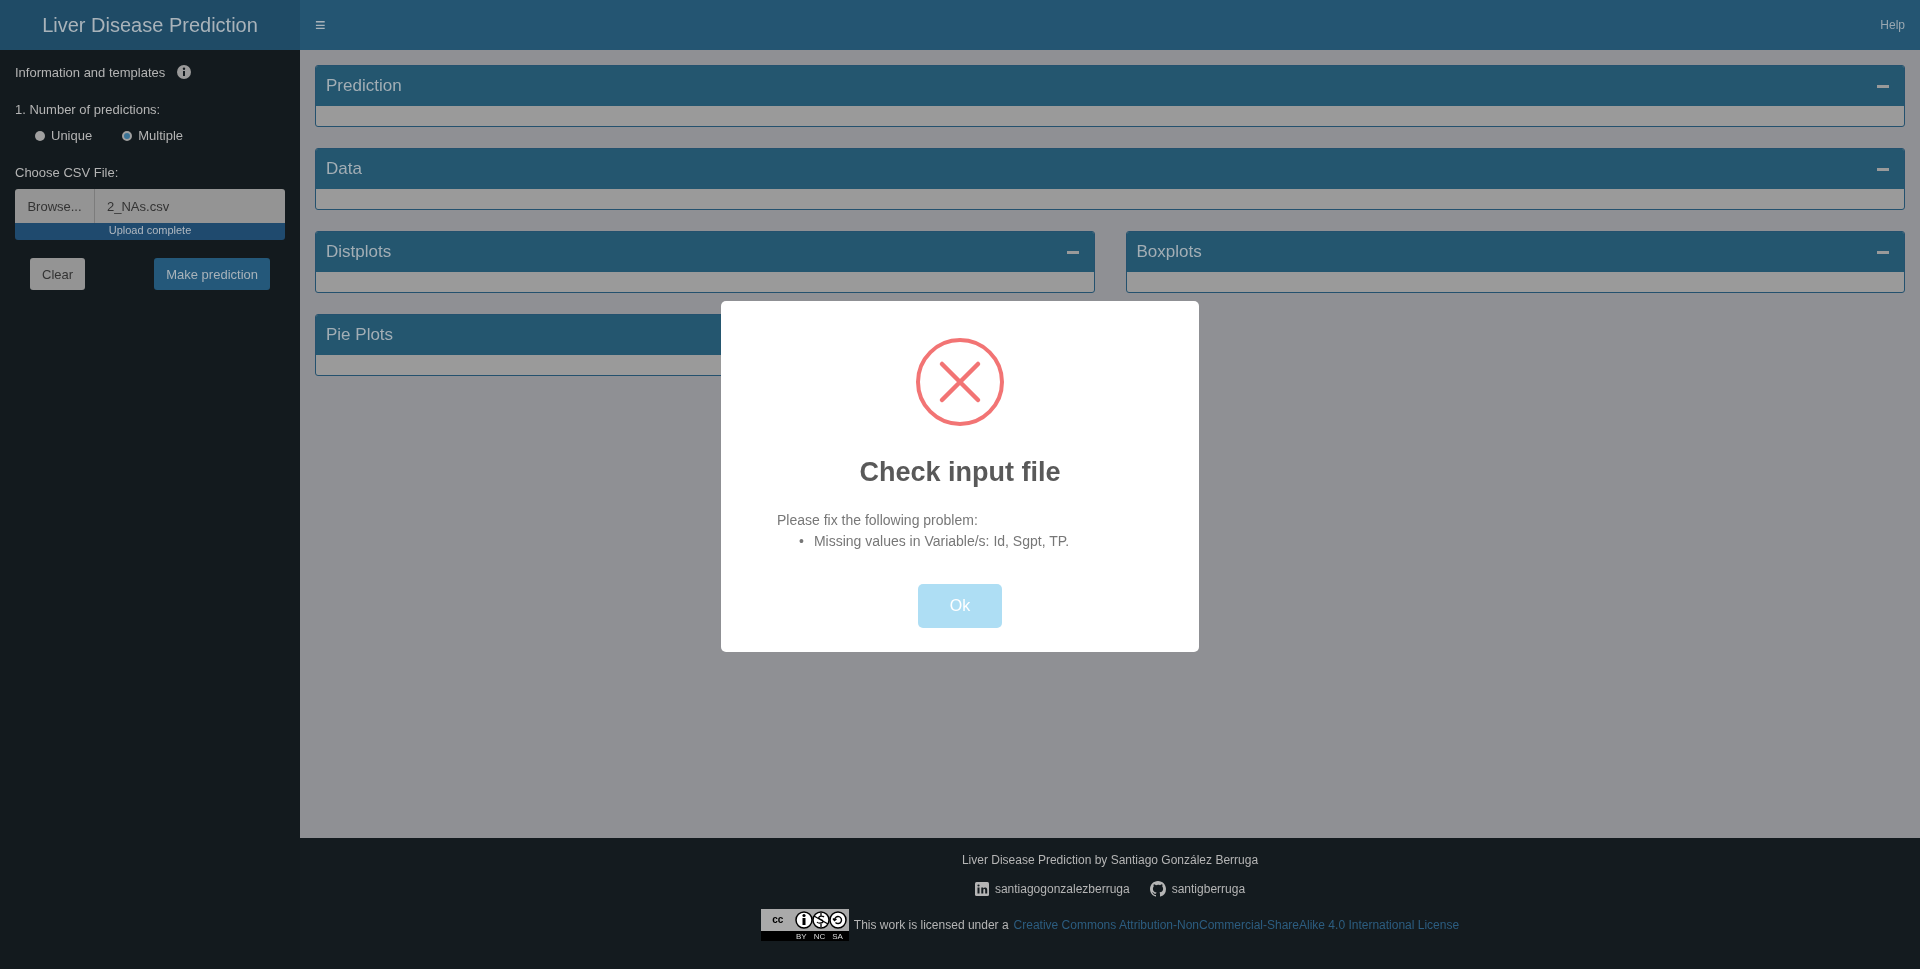 The width and height of the screenshot is (1920, 969). What do you see at coordinates (878, 520) in the screenshot?
I see `dialog-message: Please fix the following problem:` at bounding box center [878, 520].